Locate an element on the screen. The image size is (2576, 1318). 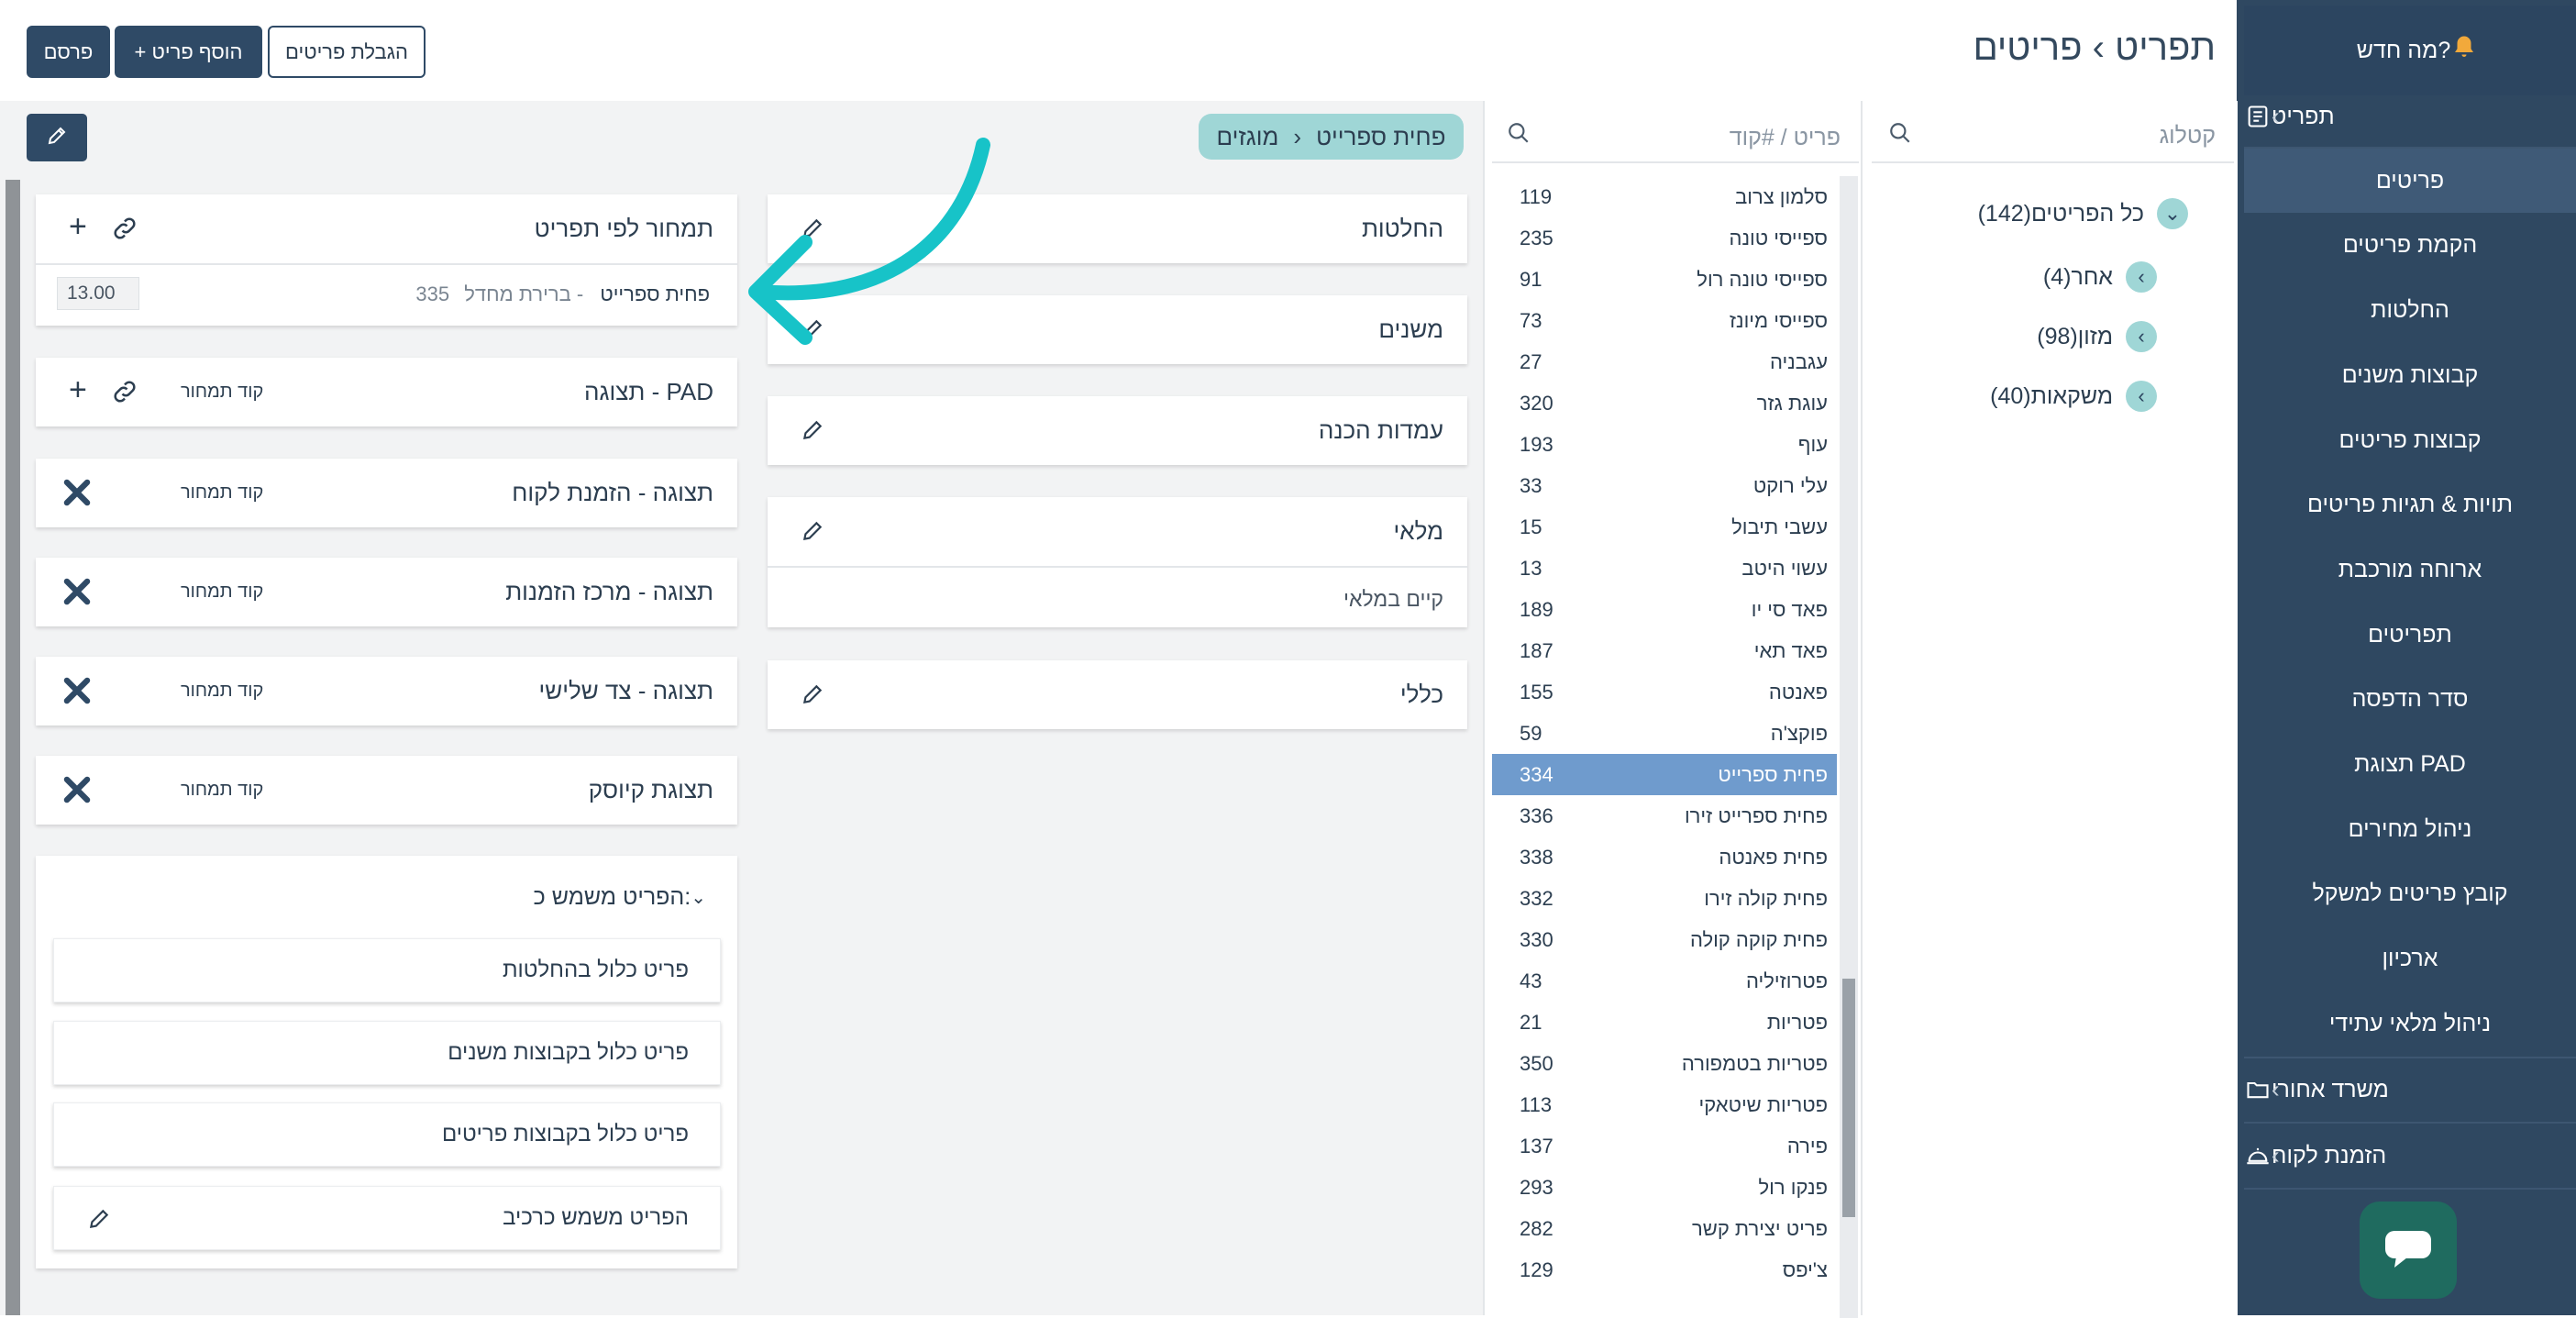
item-row: 113 פטריות שיטאקי is located at coordinates (1664, 1104).